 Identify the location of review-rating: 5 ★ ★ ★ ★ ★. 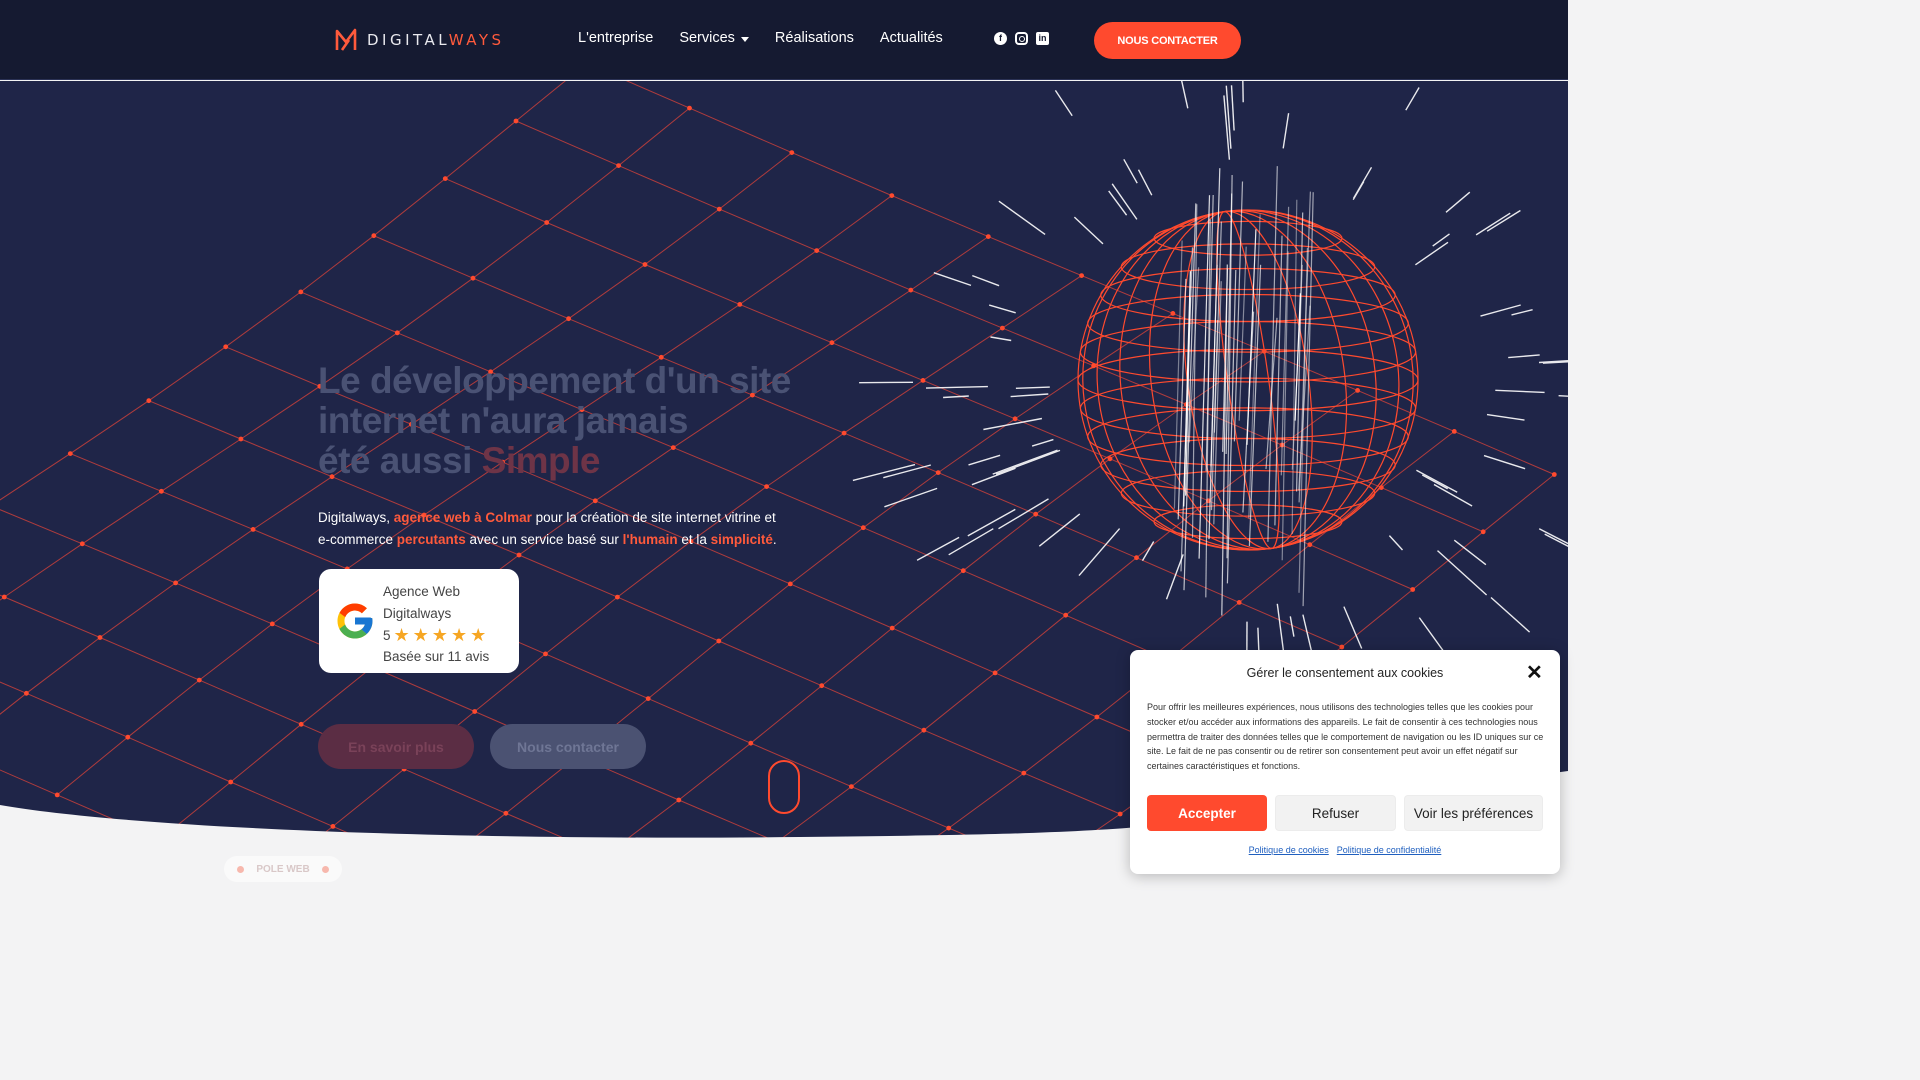
(435, 635).